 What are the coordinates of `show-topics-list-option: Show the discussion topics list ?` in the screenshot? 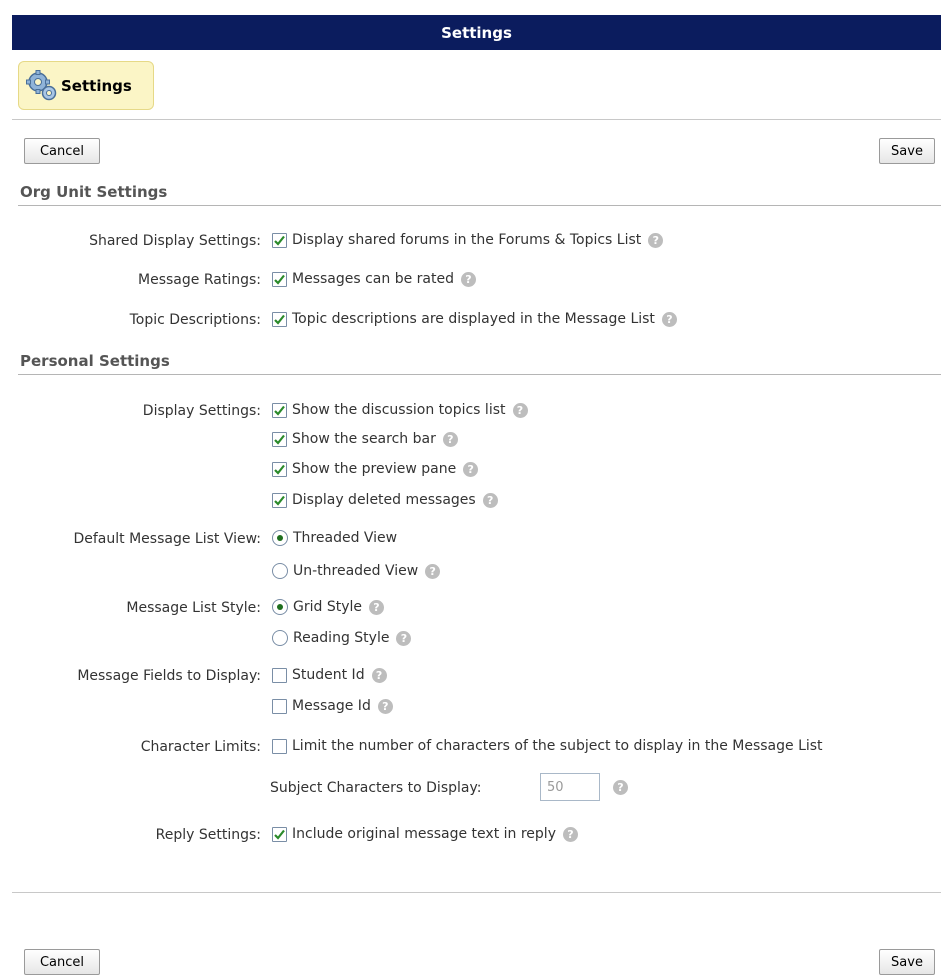 It's located at (400, 410).